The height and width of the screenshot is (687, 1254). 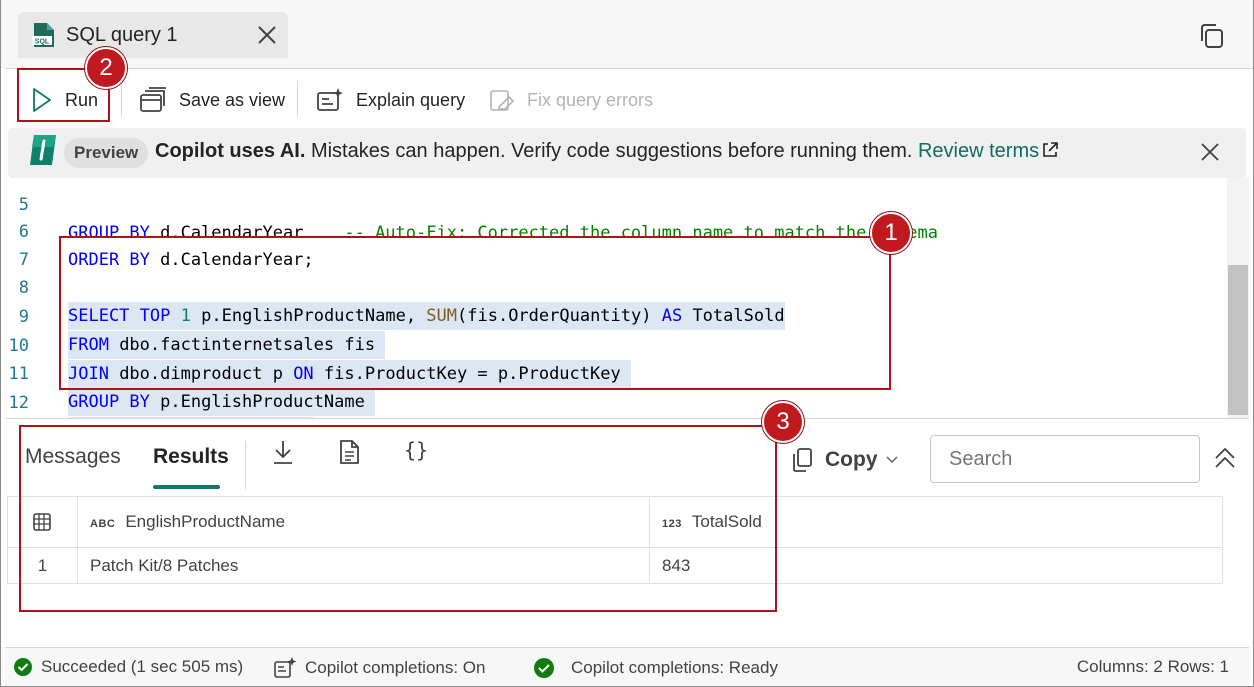 I want to click on copilot-on-text: Copilot completions: On, so click(x=395, y=667).